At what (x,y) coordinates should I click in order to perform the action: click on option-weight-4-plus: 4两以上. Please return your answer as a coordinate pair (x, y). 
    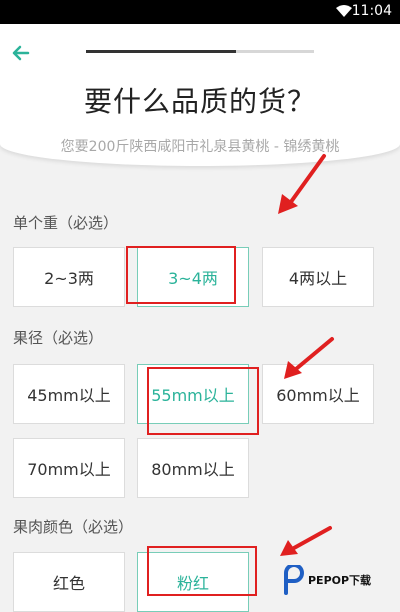
    Looking at the image, I should click on (318, 277).